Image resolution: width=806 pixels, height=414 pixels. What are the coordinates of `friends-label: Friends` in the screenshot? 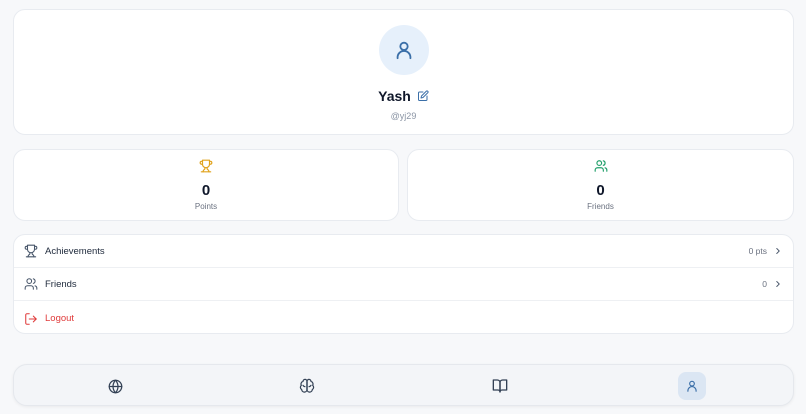 It's located at (600, 206).